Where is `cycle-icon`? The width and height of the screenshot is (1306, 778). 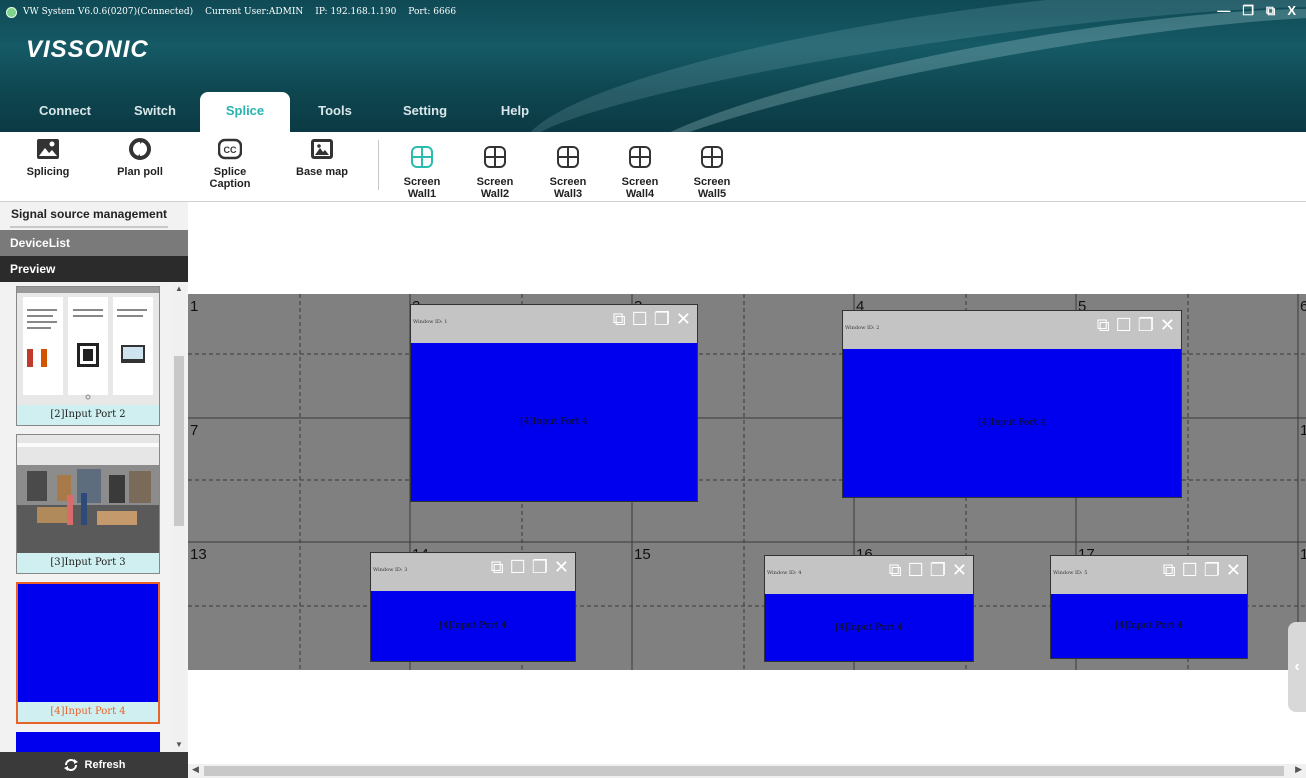
cycle-icon is located at coordinates (140, 149).